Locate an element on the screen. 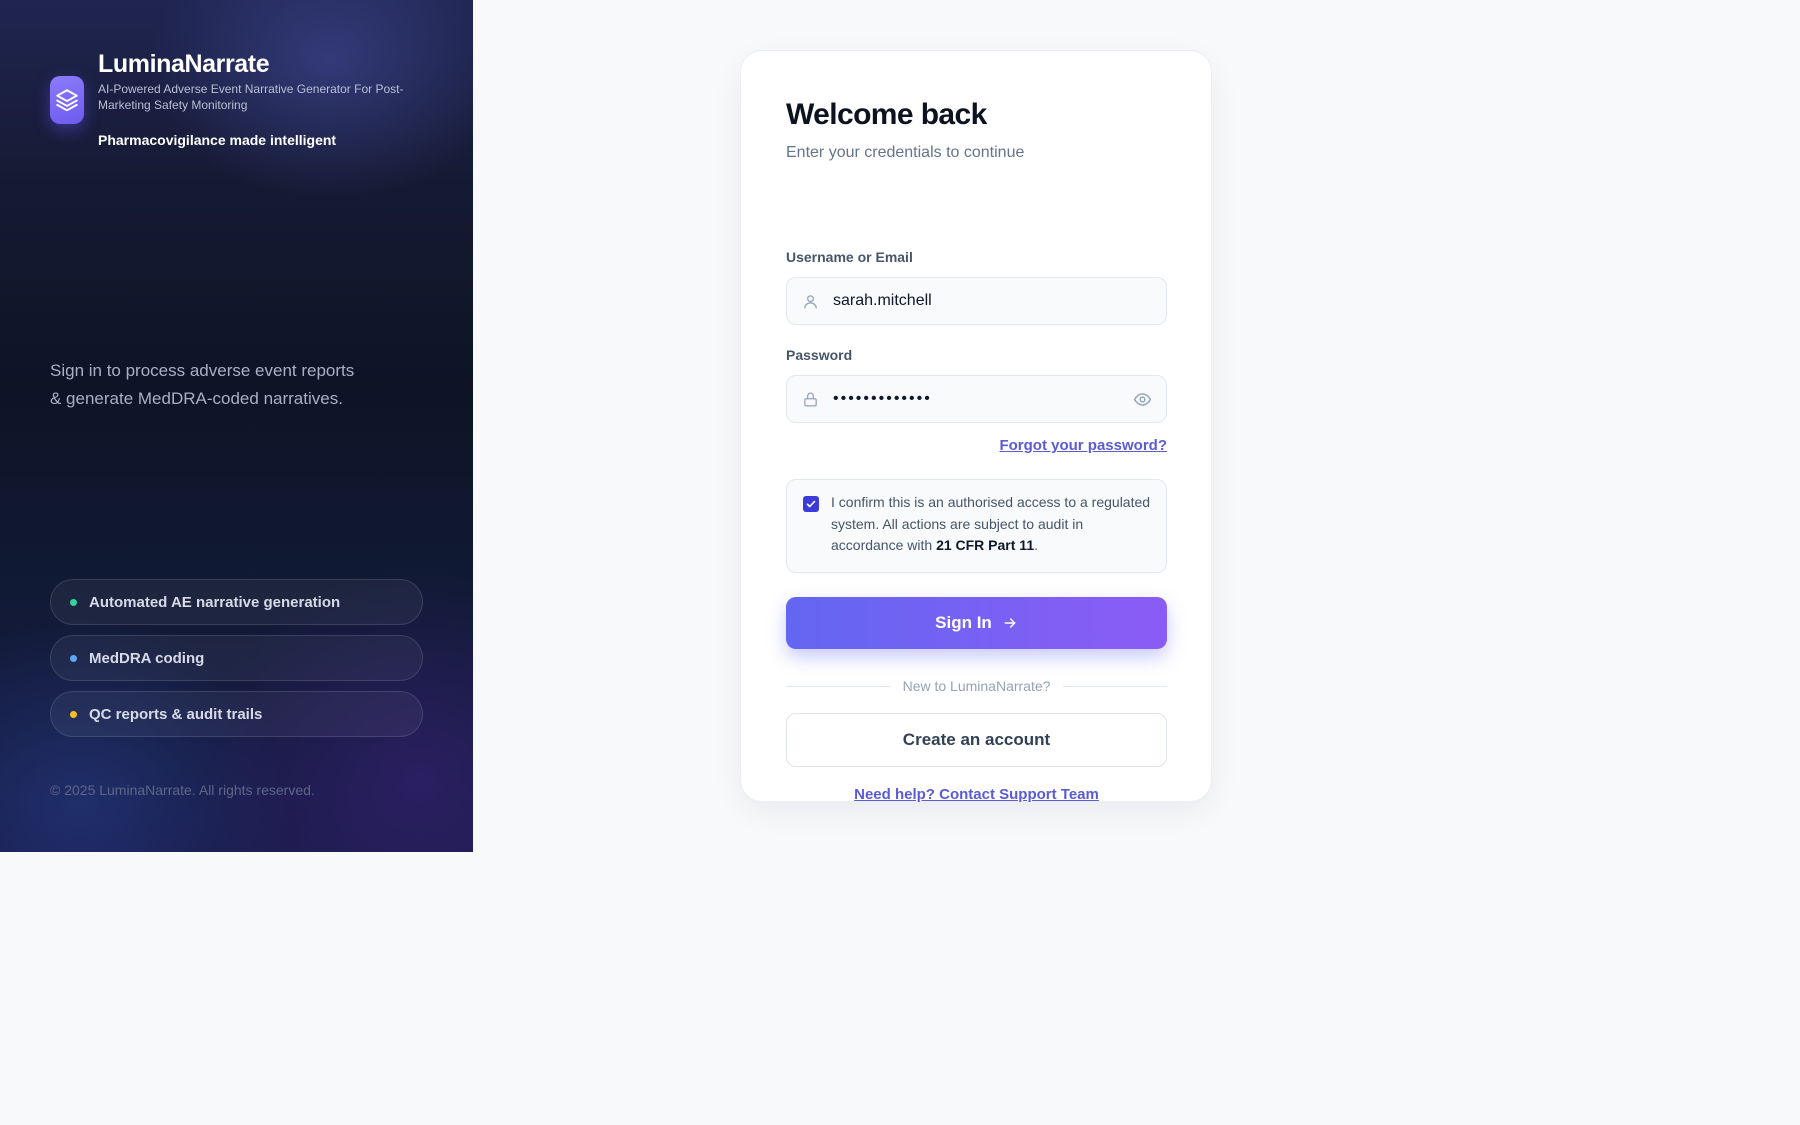 This screenshot has width=1800, height=1125. page-subtitle: Enter your credentials to continue is located at coordinates (905, 152).